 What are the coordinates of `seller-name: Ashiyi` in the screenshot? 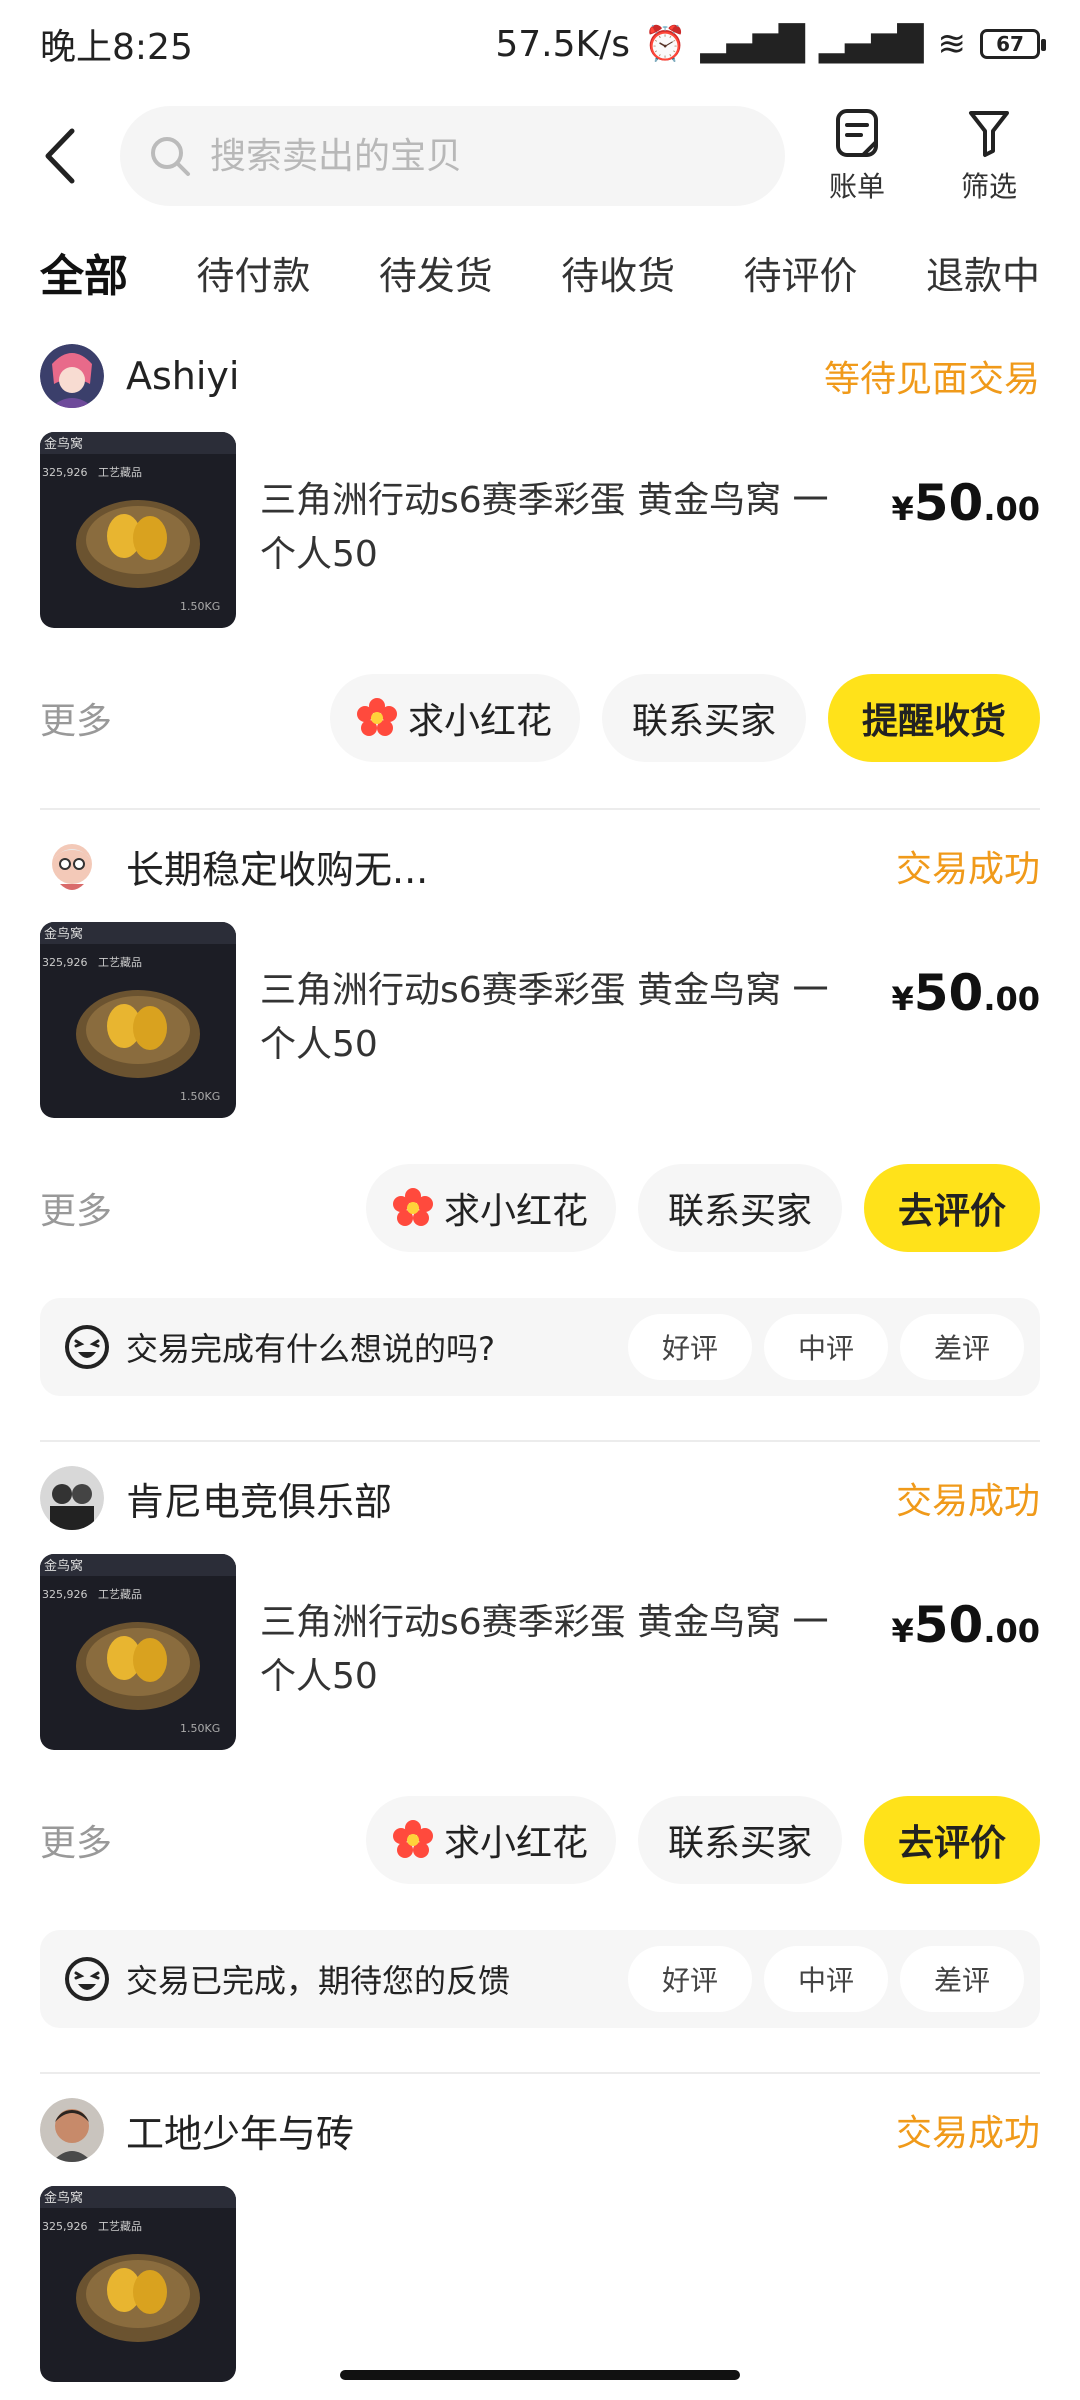 It's located at (183, 376).